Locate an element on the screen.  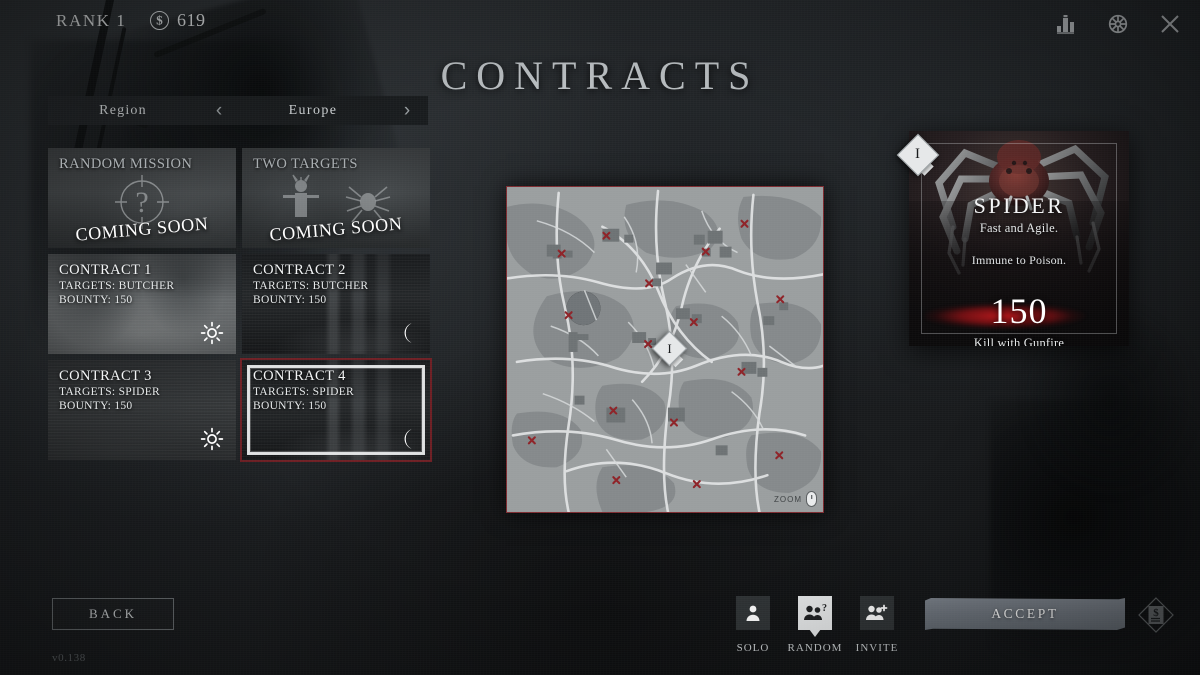
map-zoom-hint: ZOOM is located at coordinates (795, 499).